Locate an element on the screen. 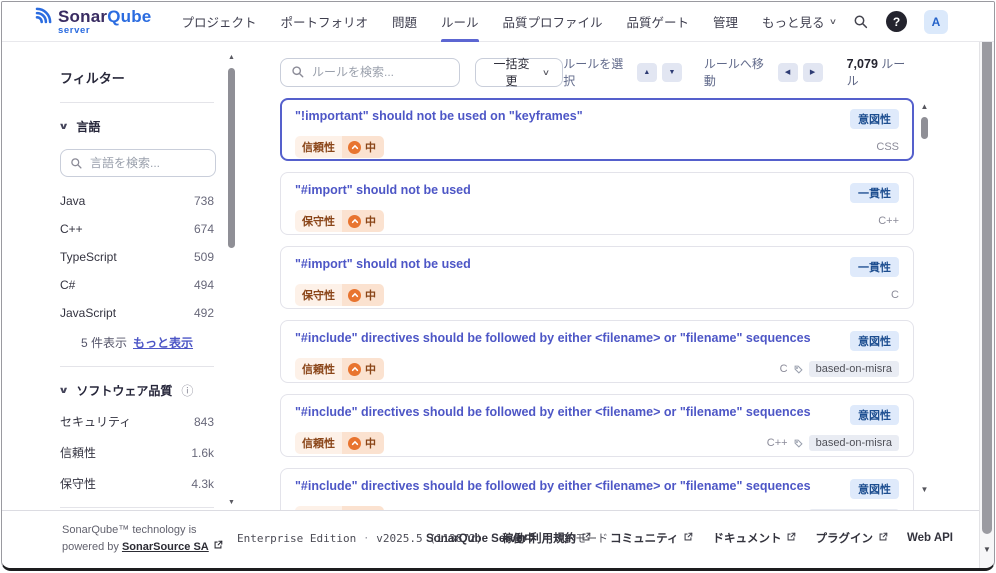 This screenshot has width=996, height=573. nav-item: ルール is located at coordinates (459, 22).